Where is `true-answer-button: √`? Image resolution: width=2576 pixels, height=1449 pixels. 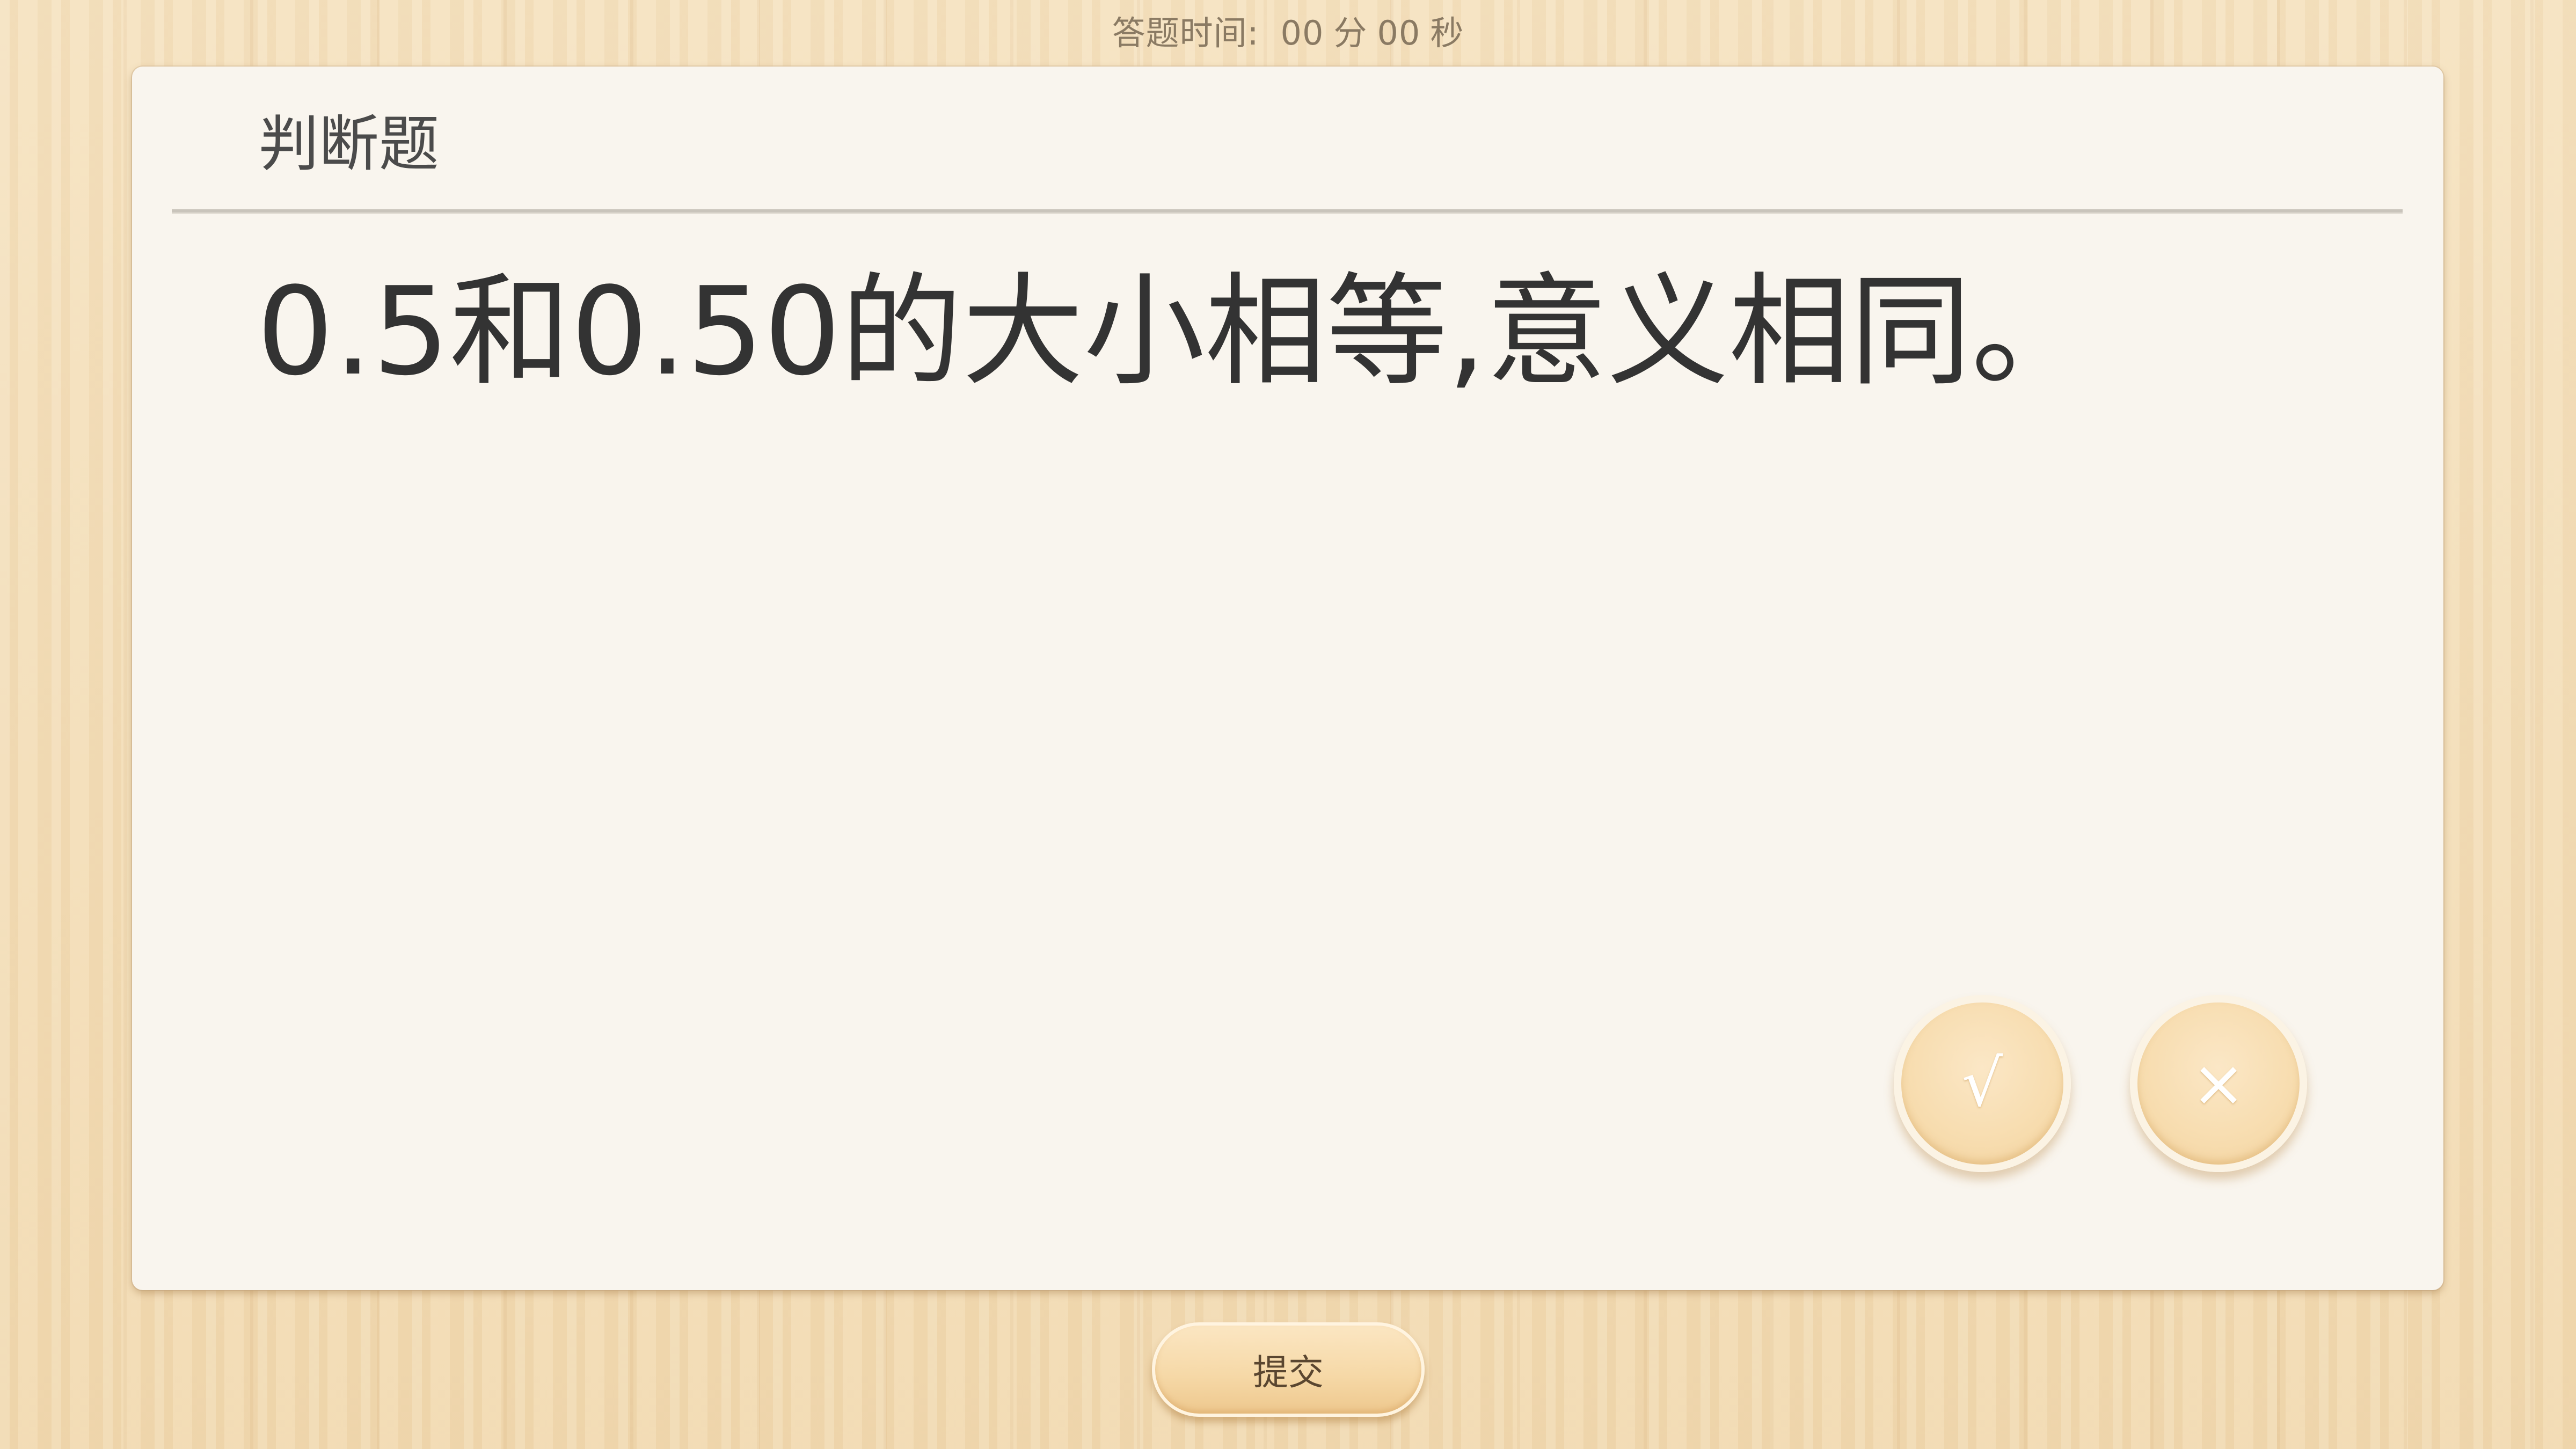 true-answer-button: √ is located at coordinates (1983, 1083).